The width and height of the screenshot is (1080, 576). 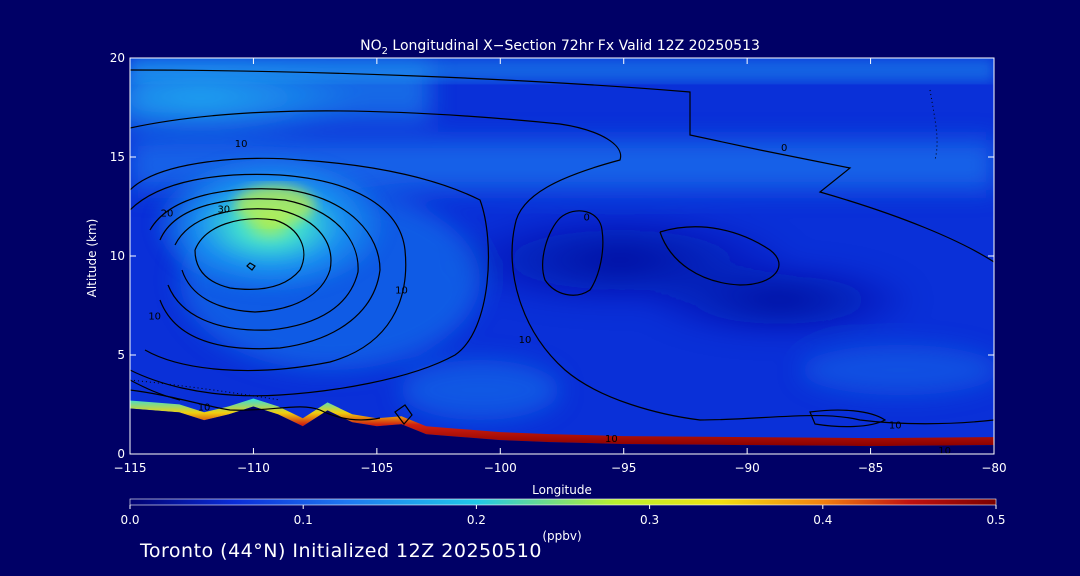 What do you see at coordinates (117, 256) in the screenshot?
I see `y-tick-label: 10` at bounding box center [117, 256].